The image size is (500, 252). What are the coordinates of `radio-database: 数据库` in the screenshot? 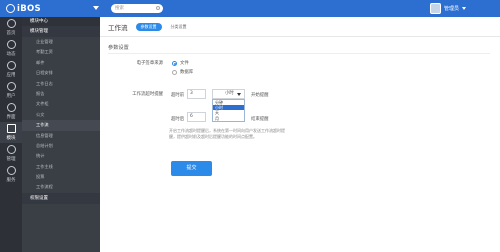 It's located at (182, 72).